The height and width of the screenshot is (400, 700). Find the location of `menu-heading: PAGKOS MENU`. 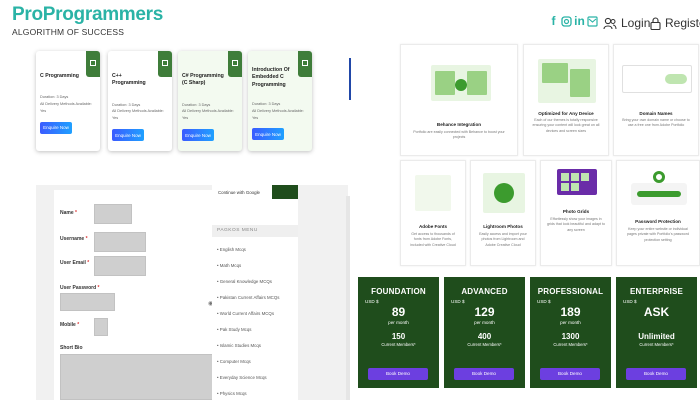

menu-heading: PAGKOS MENU is located at coordinates (255, 231).